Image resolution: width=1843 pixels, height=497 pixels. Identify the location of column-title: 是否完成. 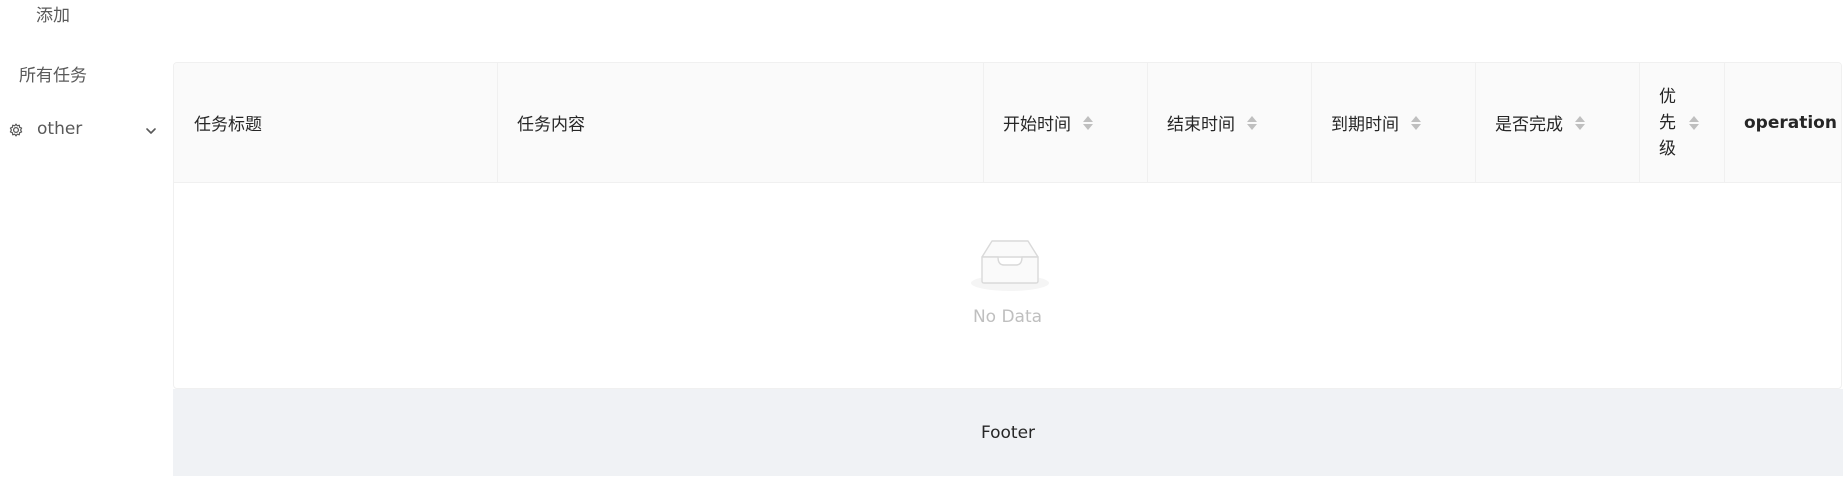
(1529, 125).